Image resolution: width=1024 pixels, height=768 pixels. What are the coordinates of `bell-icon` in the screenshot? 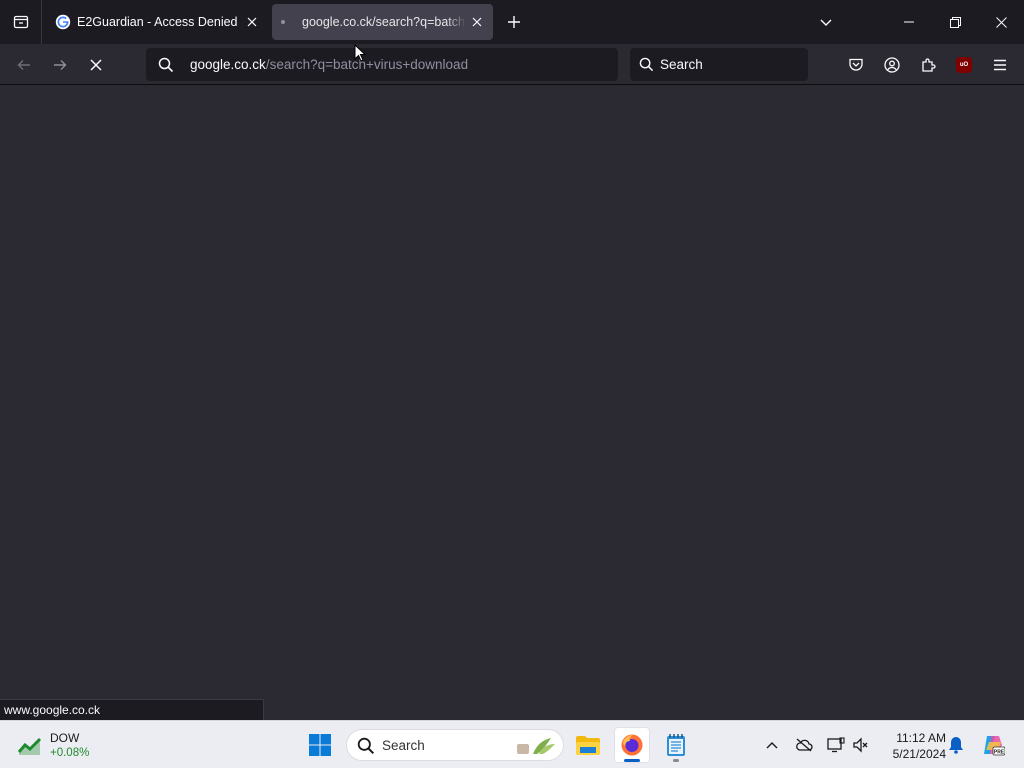 It's located at (956, 745).